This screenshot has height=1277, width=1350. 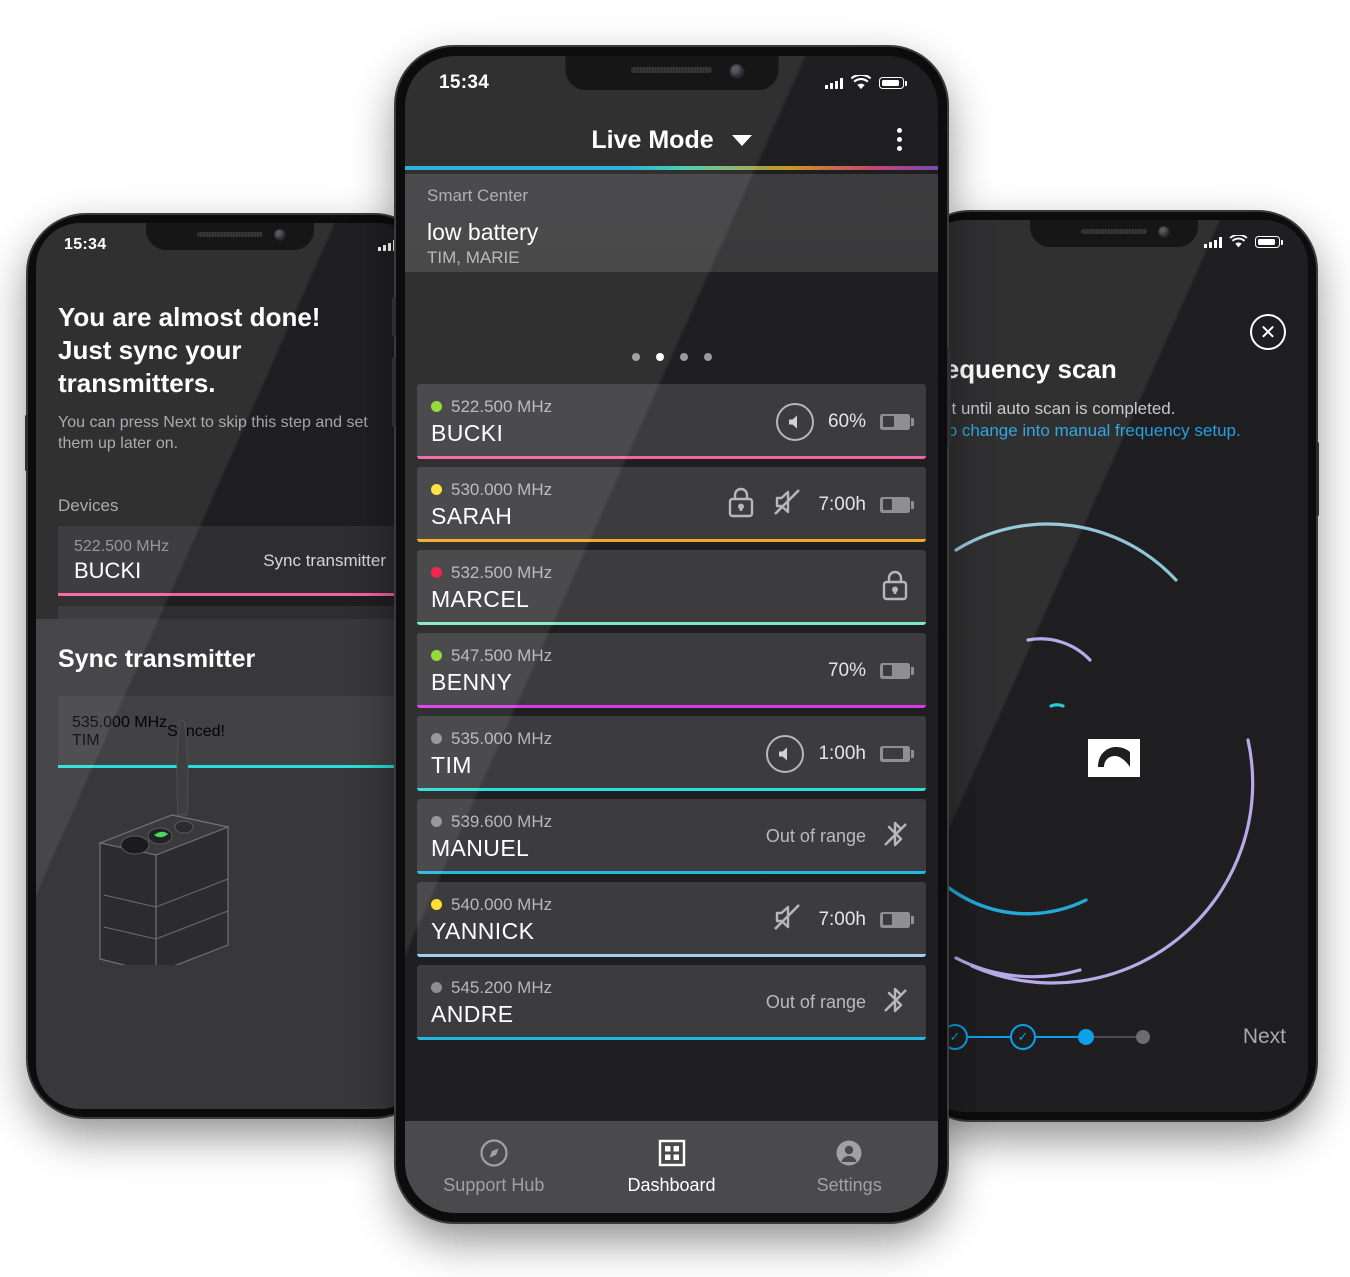 I want to click on volume-up-button, so click(x=394, y=317).